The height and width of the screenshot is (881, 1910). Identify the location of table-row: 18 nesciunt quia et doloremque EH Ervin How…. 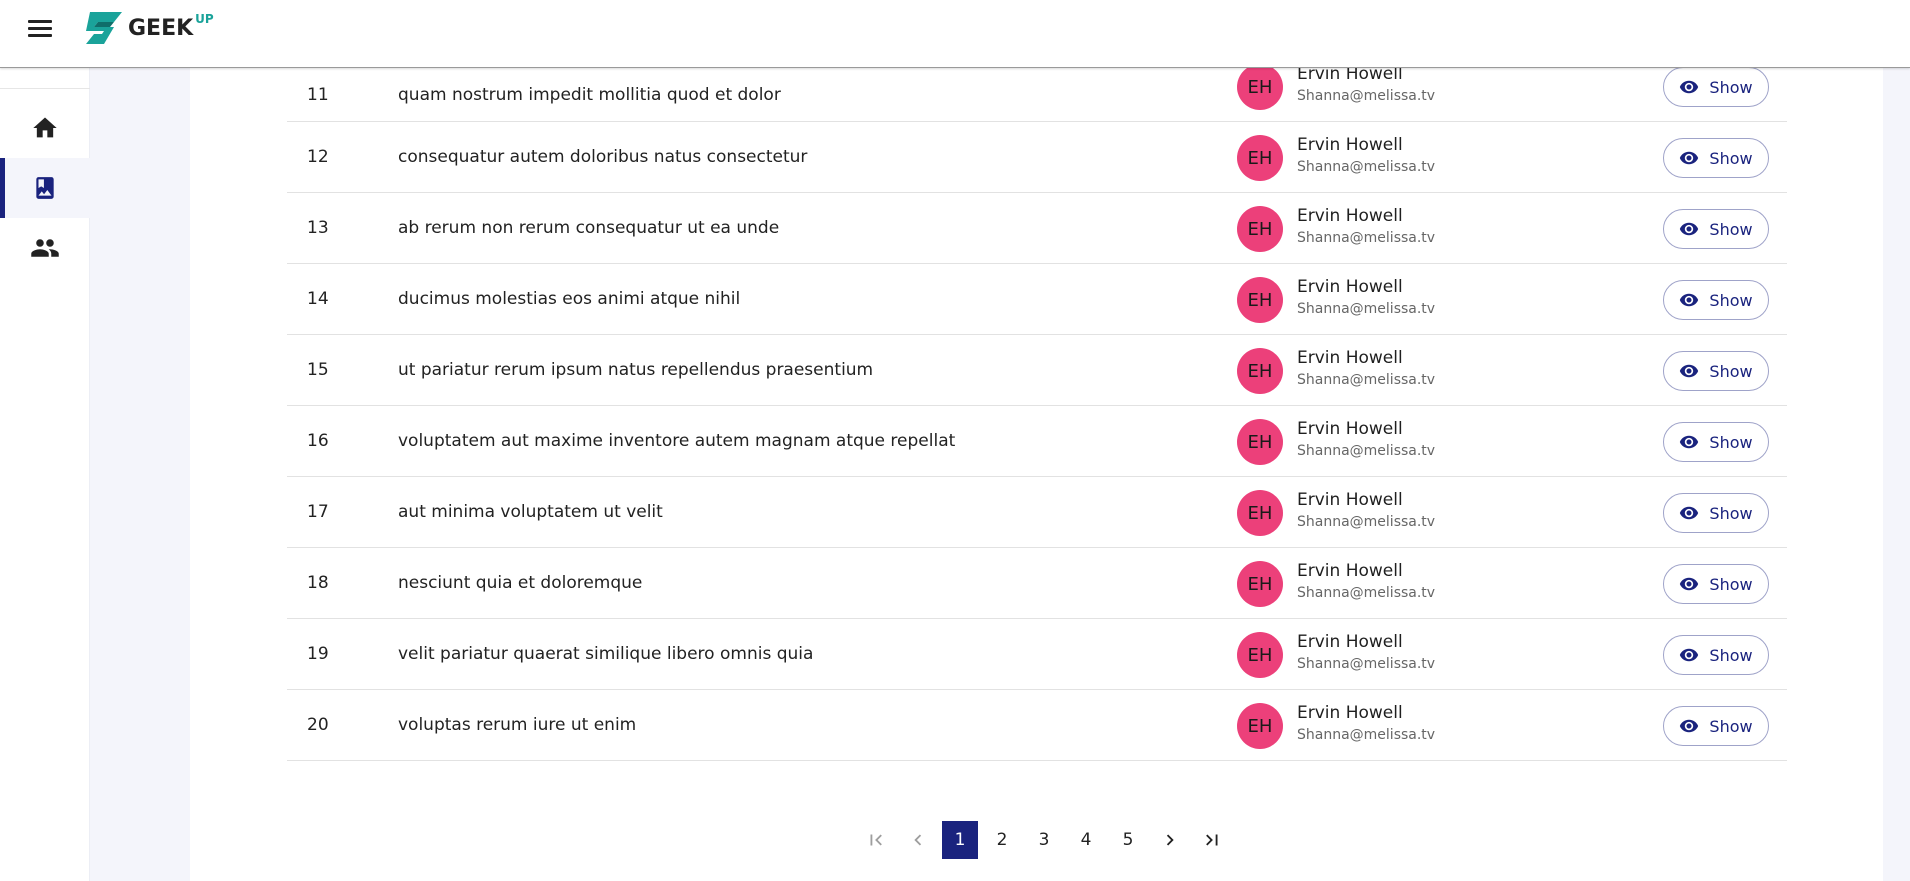
(1037, 583).